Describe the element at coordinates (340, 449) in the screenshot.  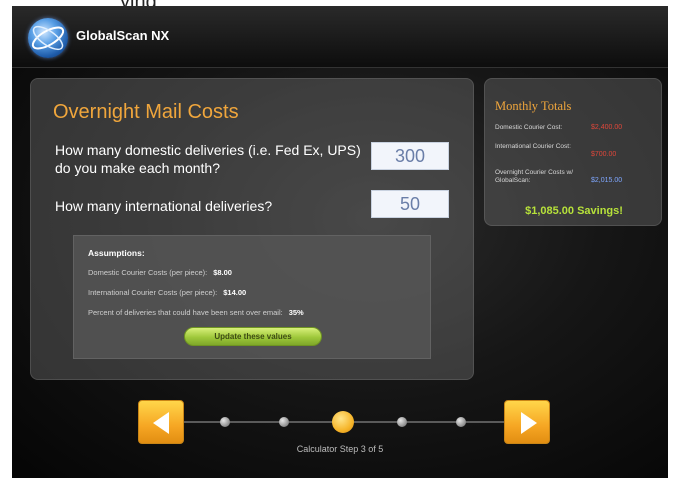
I see `step-indicator-label: Calculator Step 3 of 5` at that location.